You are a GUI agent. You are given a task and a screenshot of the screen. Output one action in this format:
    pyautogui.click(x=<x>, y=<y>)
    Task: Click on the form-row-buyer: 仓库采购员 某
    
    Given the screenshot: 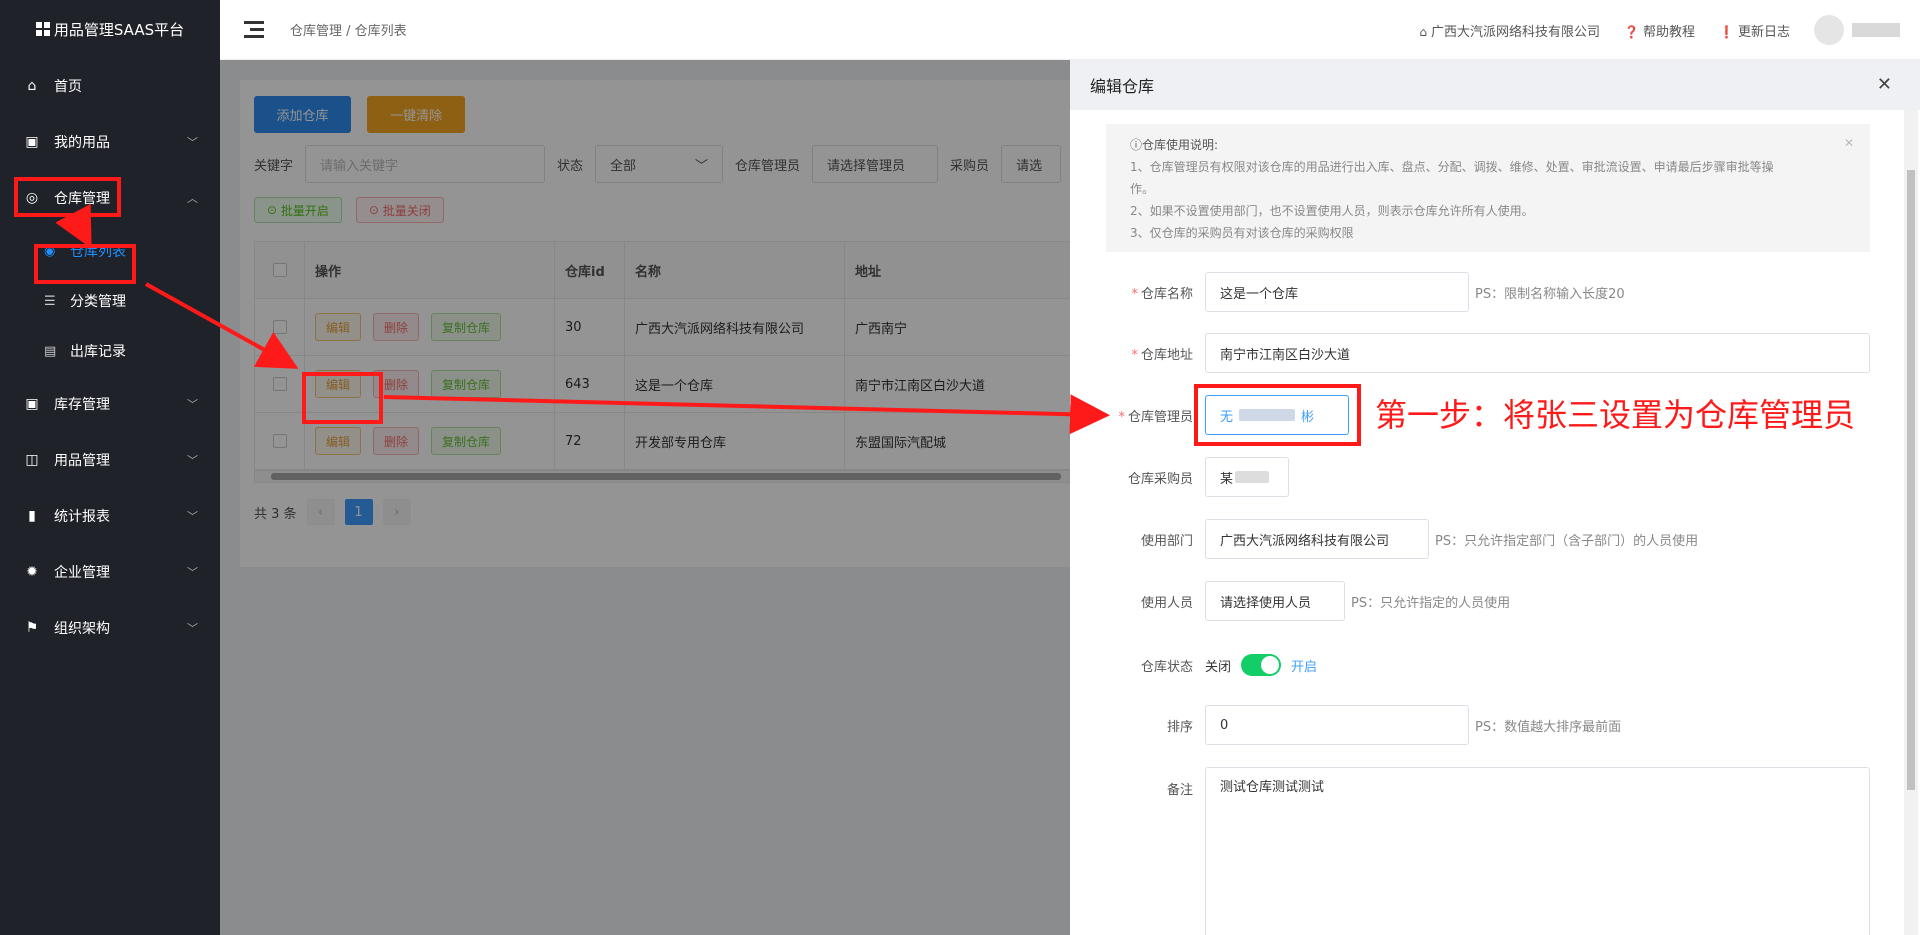 What is the action you would take?
    pyautogui.click(x=1179, y=477)
    